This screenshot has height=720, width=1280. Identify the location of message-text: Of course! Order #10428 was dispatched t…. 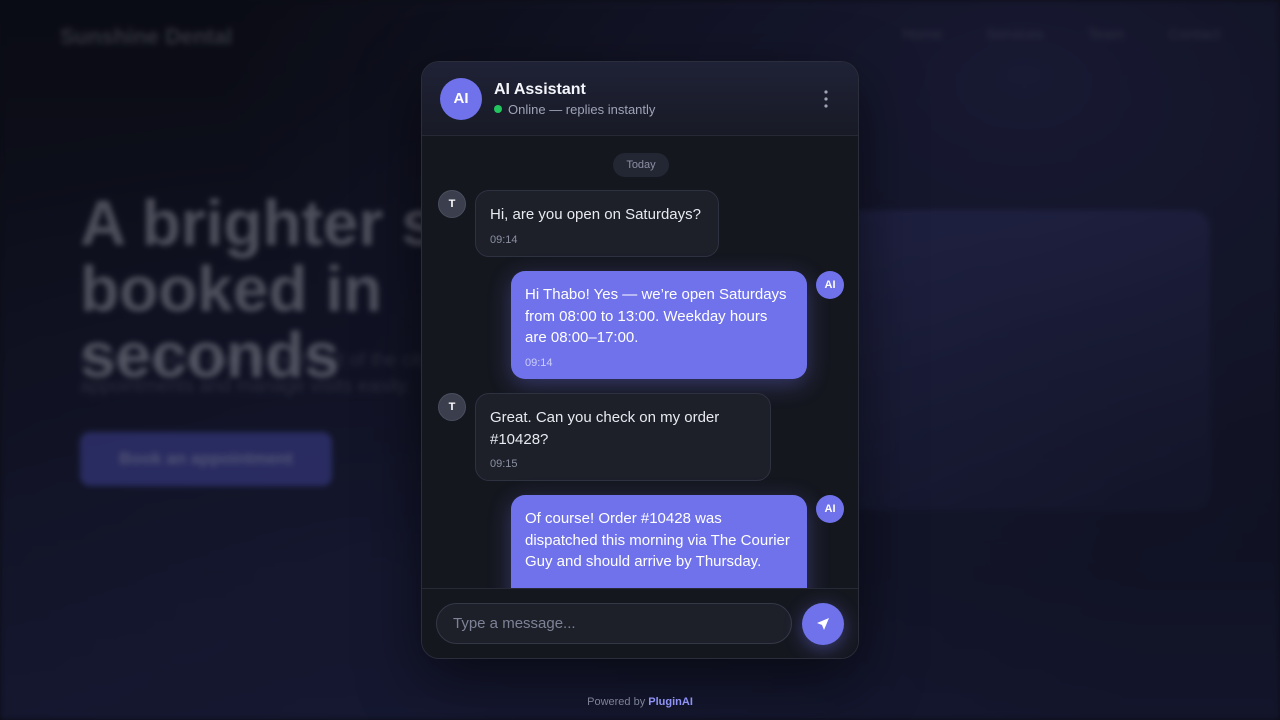
(657, 540).